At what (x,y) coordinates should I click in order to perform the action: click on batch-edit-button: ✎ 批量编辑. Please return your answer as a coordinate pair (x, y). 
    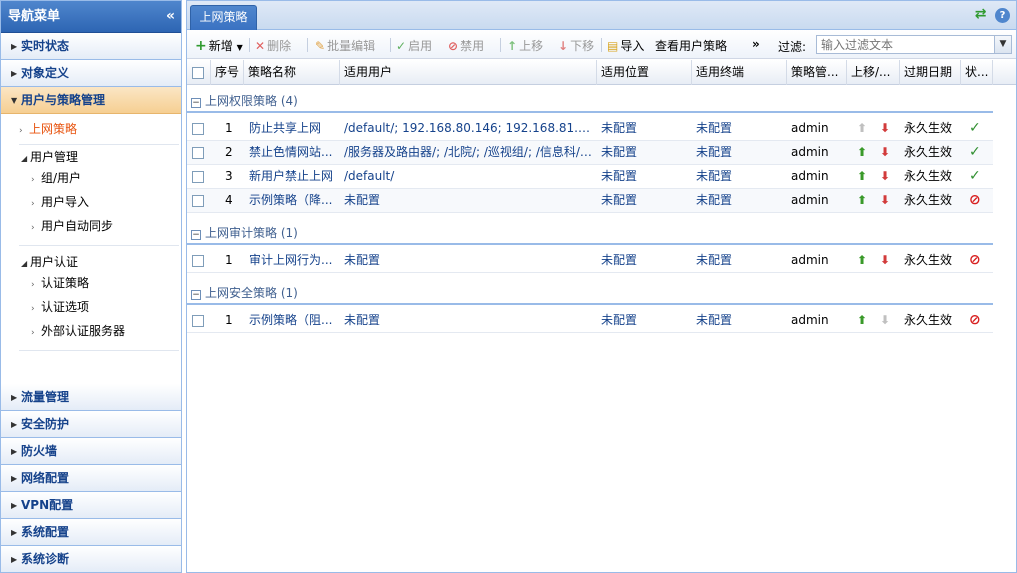
    Looking at the image, I should click on (345, 45).